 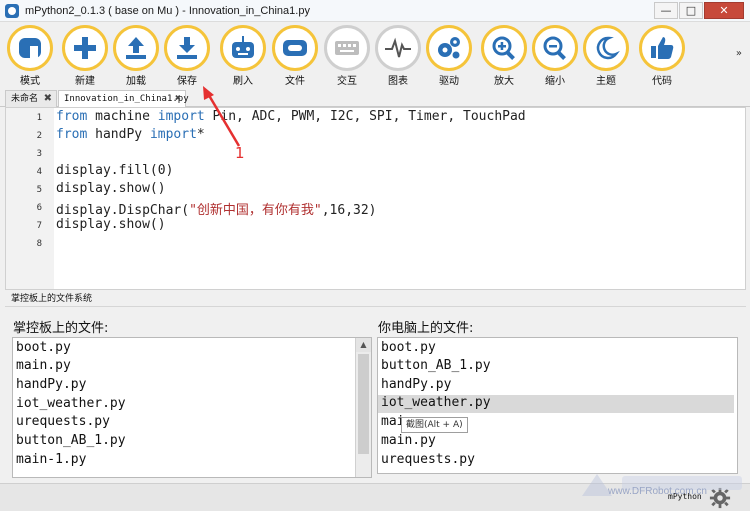 What do you see at coordinates (504, 81) in the screenshot?
I see `zoom-in-label: 放大` at bounding box center [504, 81].